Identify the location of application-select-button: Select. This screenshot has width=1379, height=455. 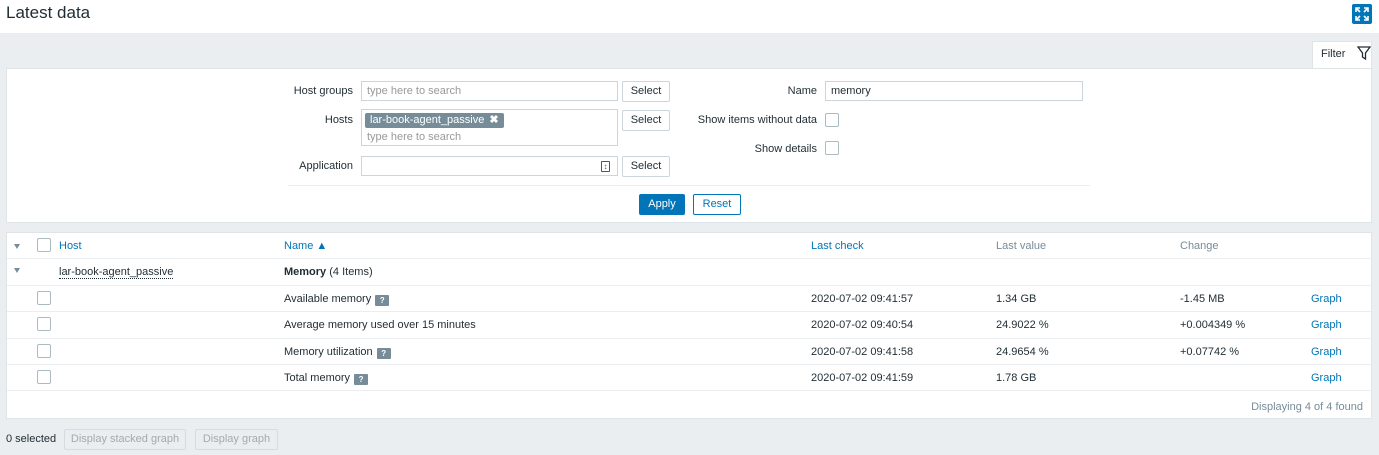
(646, 166).